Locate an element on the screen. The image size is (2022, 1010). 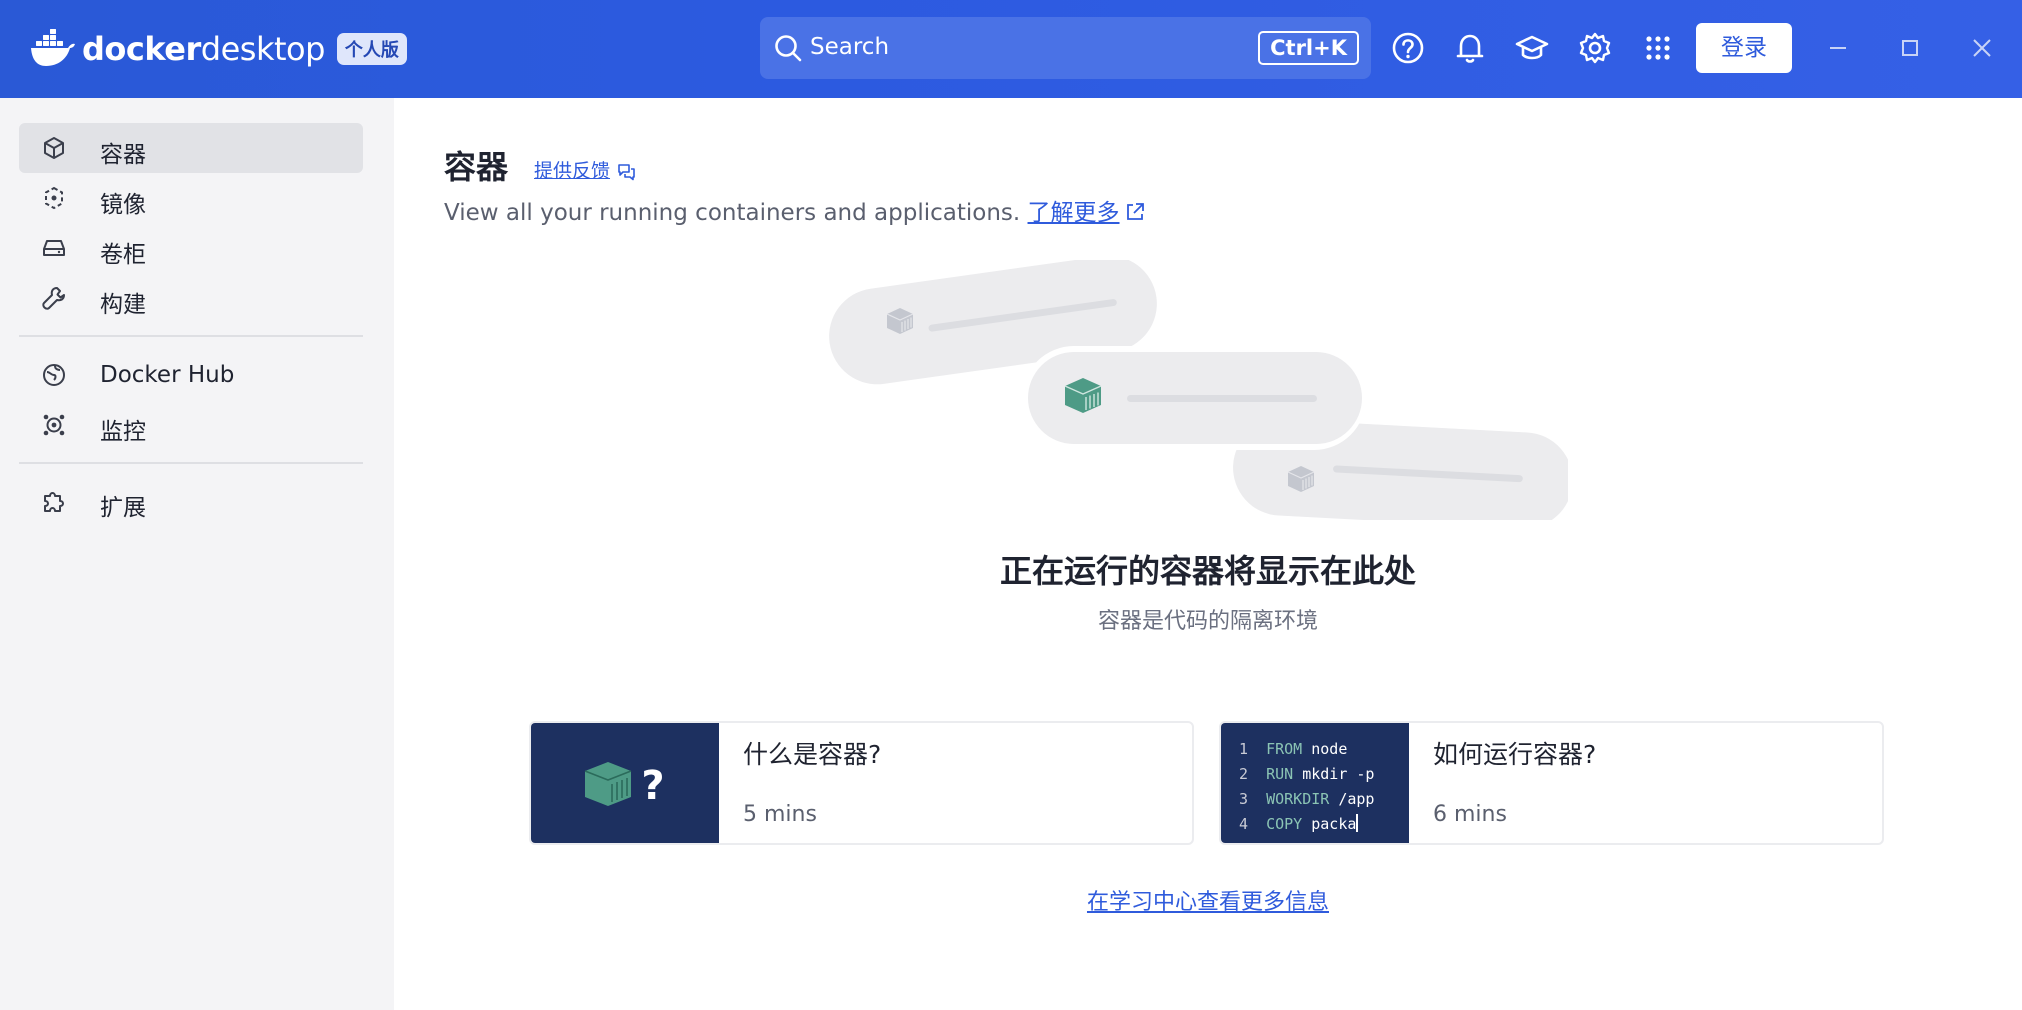
close-icon is located at coordinates (1982, 48).